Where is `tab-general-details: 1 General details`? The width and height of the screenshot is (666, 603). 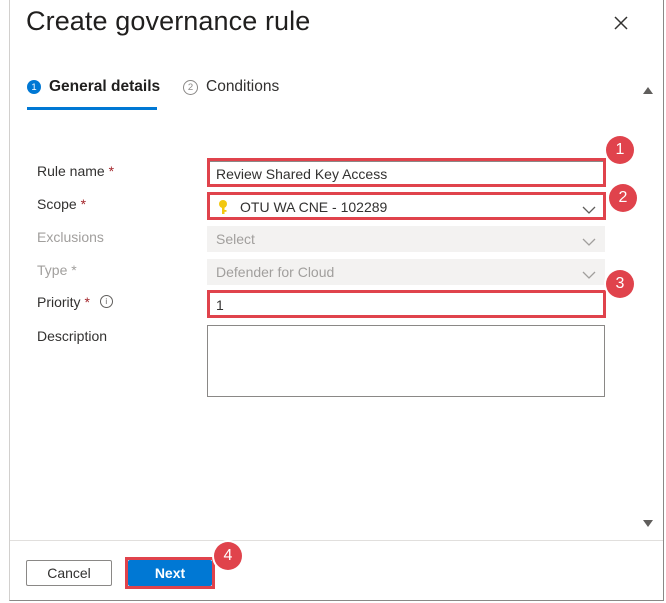 tab-general-details: 1 General details is located at coordinates (93, 87).